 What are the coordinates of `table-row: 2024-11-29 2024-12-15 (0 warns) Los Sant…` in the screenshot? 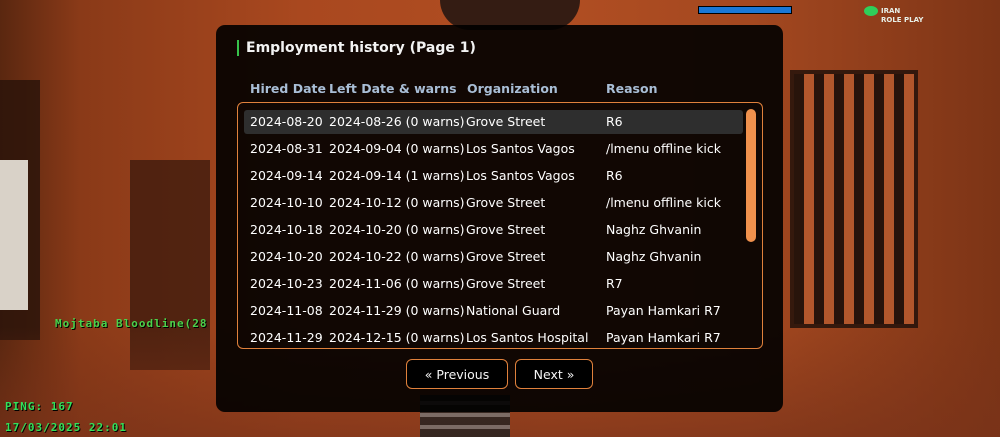 It's located at (493, 337).